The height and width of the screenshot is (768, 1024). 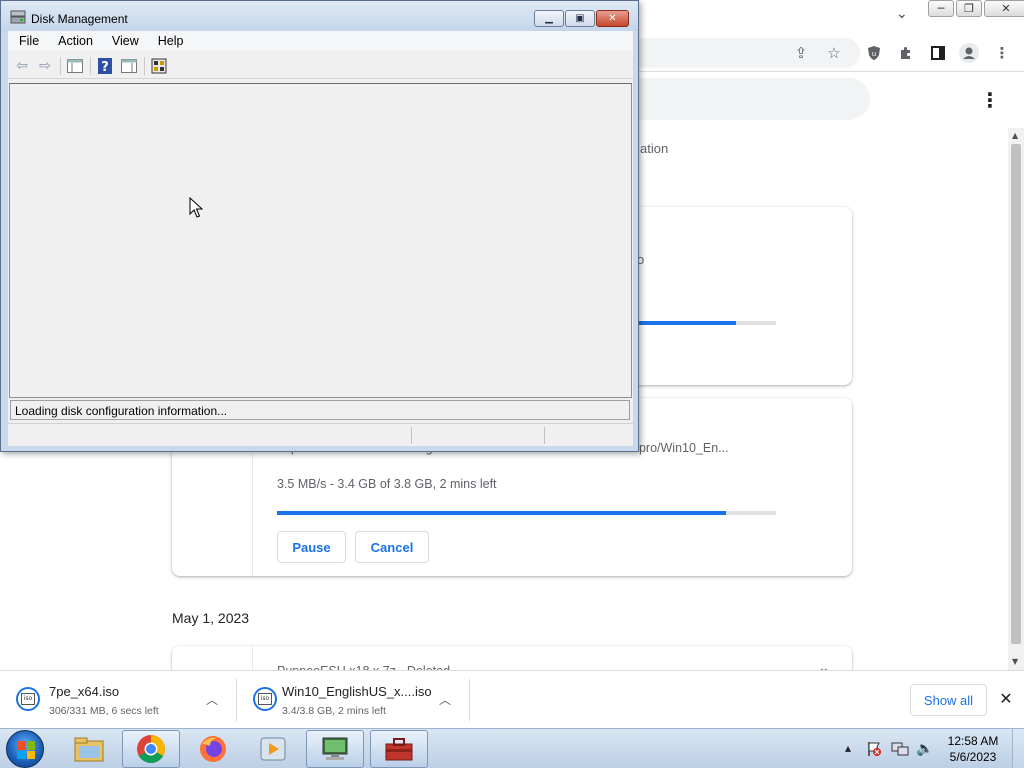 What do you see at coordinates (45, 66) in the screenshot?
I see `forward-arrow-icon: ⇨` at bounding box center [45, 66].